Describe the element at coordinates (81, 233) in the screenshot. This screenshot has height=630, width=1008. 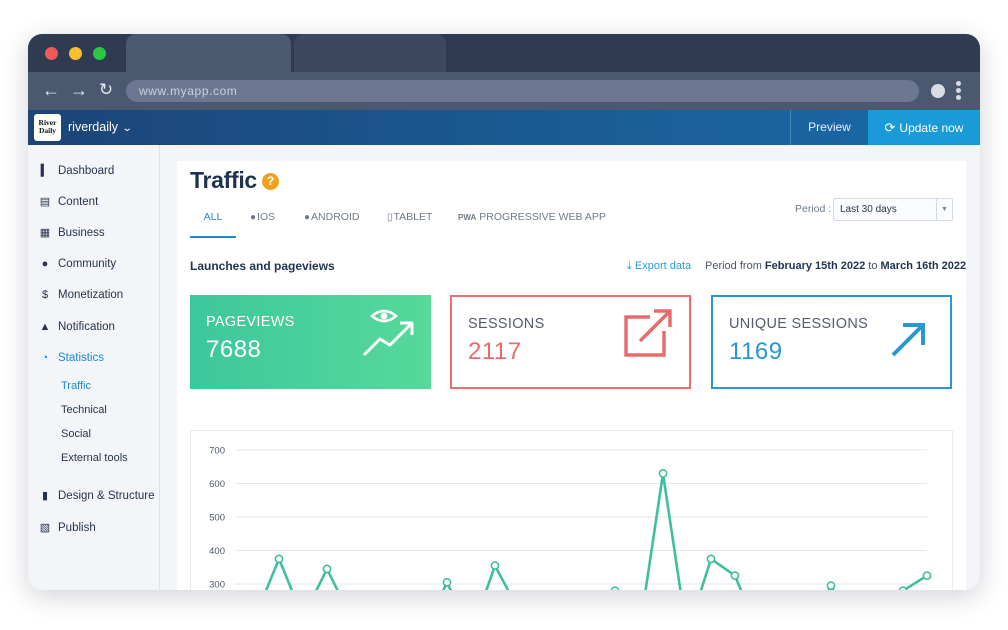
I see `sidebar-item-label: Business` at that location.